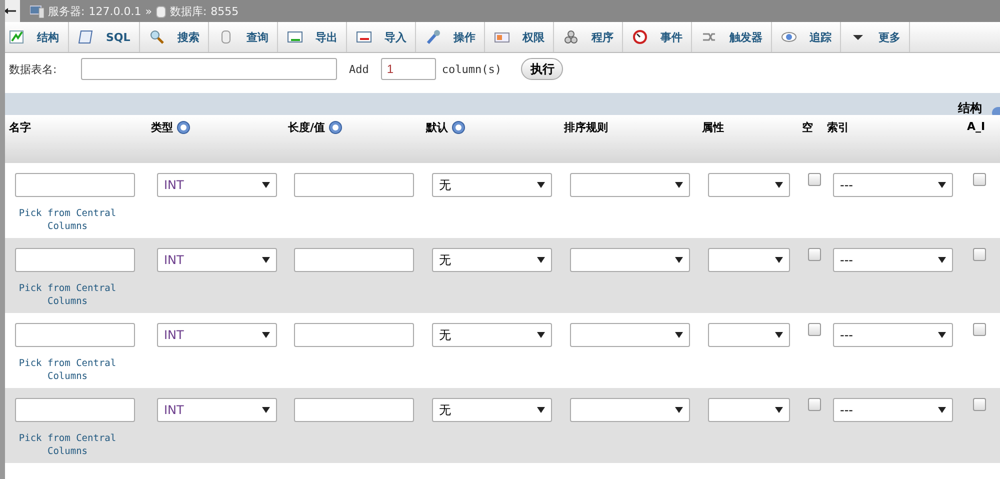  Describe the element at coordinates (807, 127) in the screenshot. I see `column-header: 空` at that location.